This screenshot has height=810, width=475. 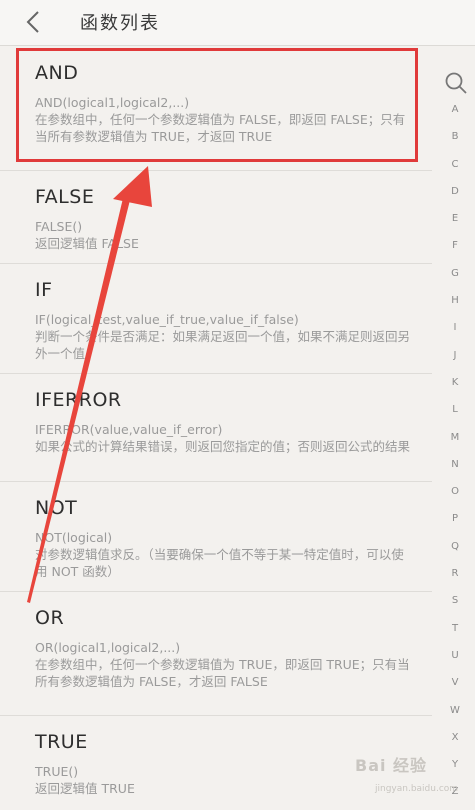 What do you see at coordinates (455, 491) in the screenshot?
I see `index-letter: O` at bounding box center [455, 491].